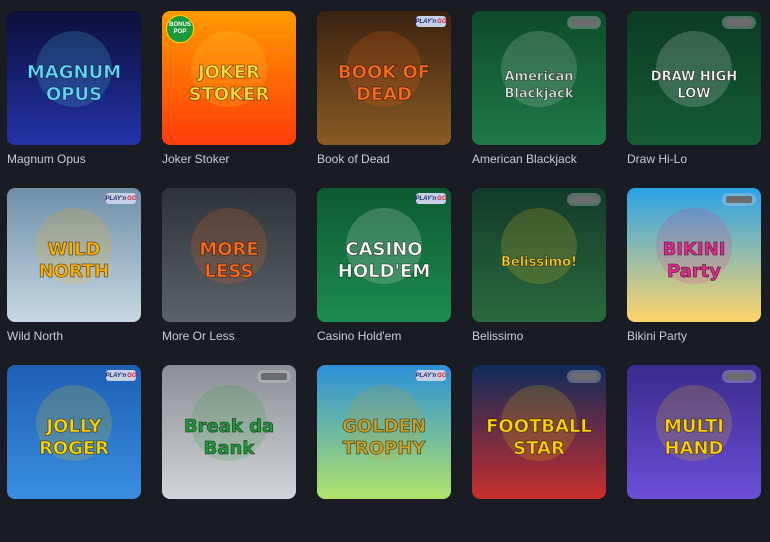  I want to click on game-artwork: FOOTBALLSTAR, so click(539, 432).